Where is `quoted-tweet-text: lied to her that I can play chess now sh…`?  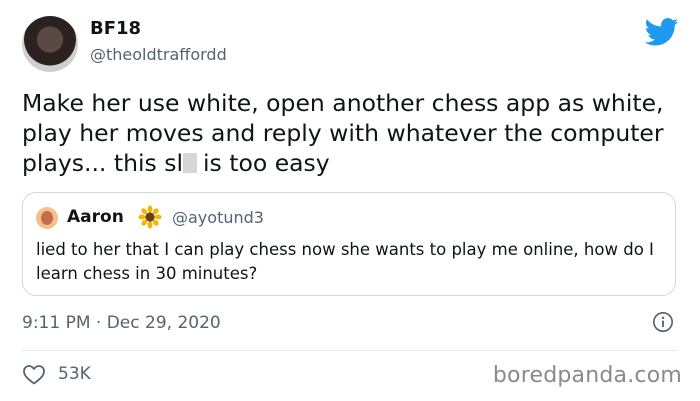
quoted-tweet-text: lied to her that I can play chess now sh… is located at coordinates (345, 261).